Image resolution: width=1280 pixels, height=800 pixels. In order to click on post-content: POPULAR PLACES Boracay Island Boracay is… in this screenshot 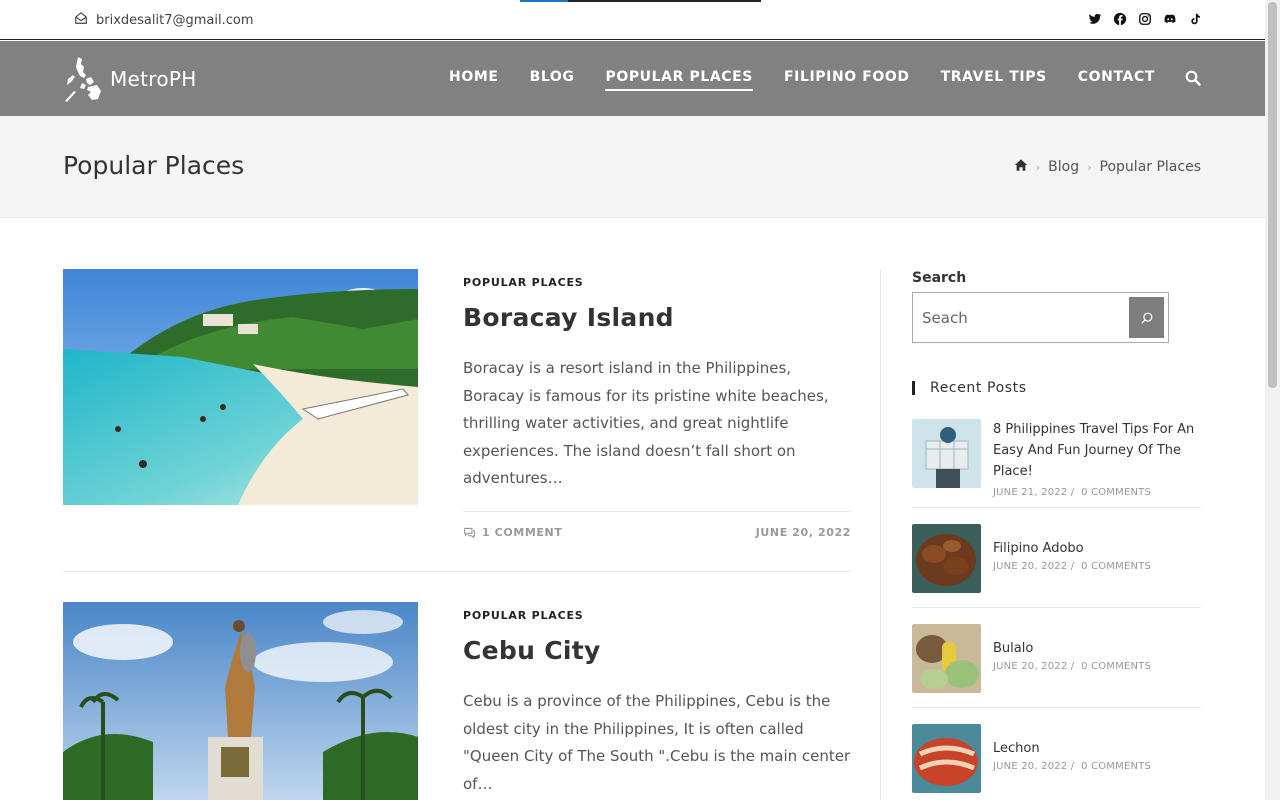, I will do `click(657, 404)`.